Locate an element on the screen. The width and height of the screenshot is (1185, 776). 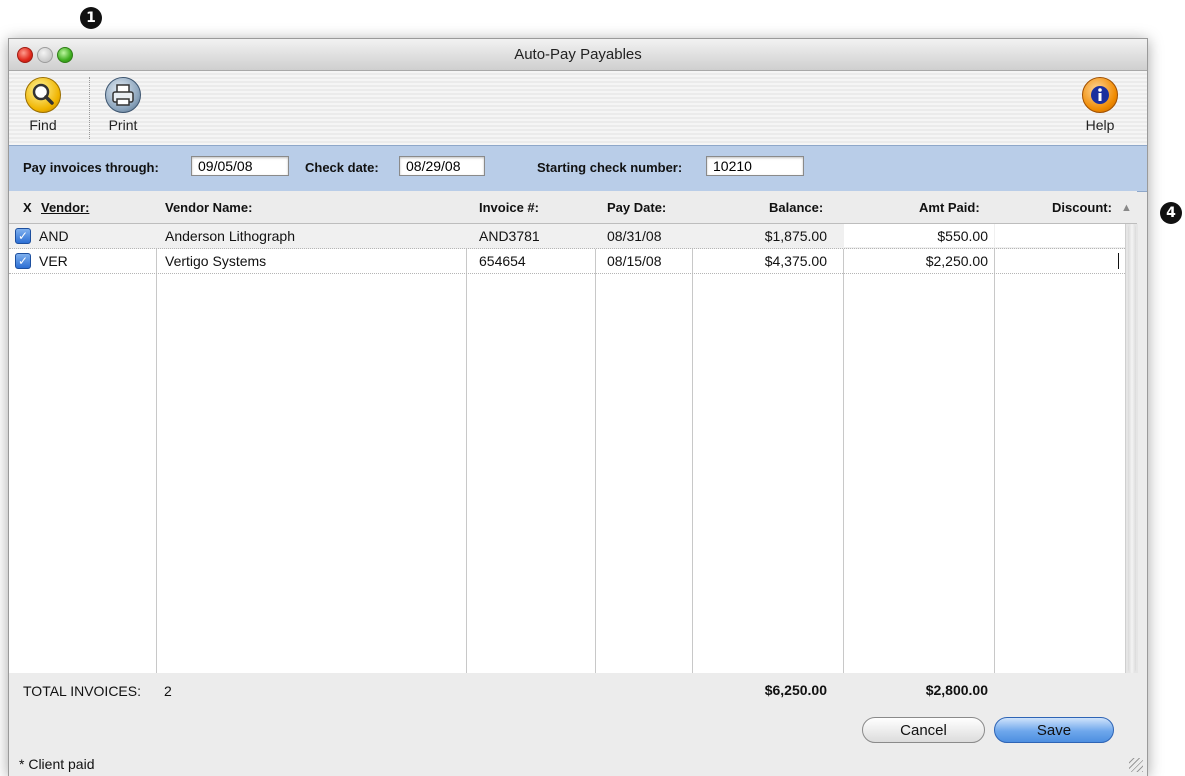
cancel-button: Cancel is located at coordinates (923, 730).